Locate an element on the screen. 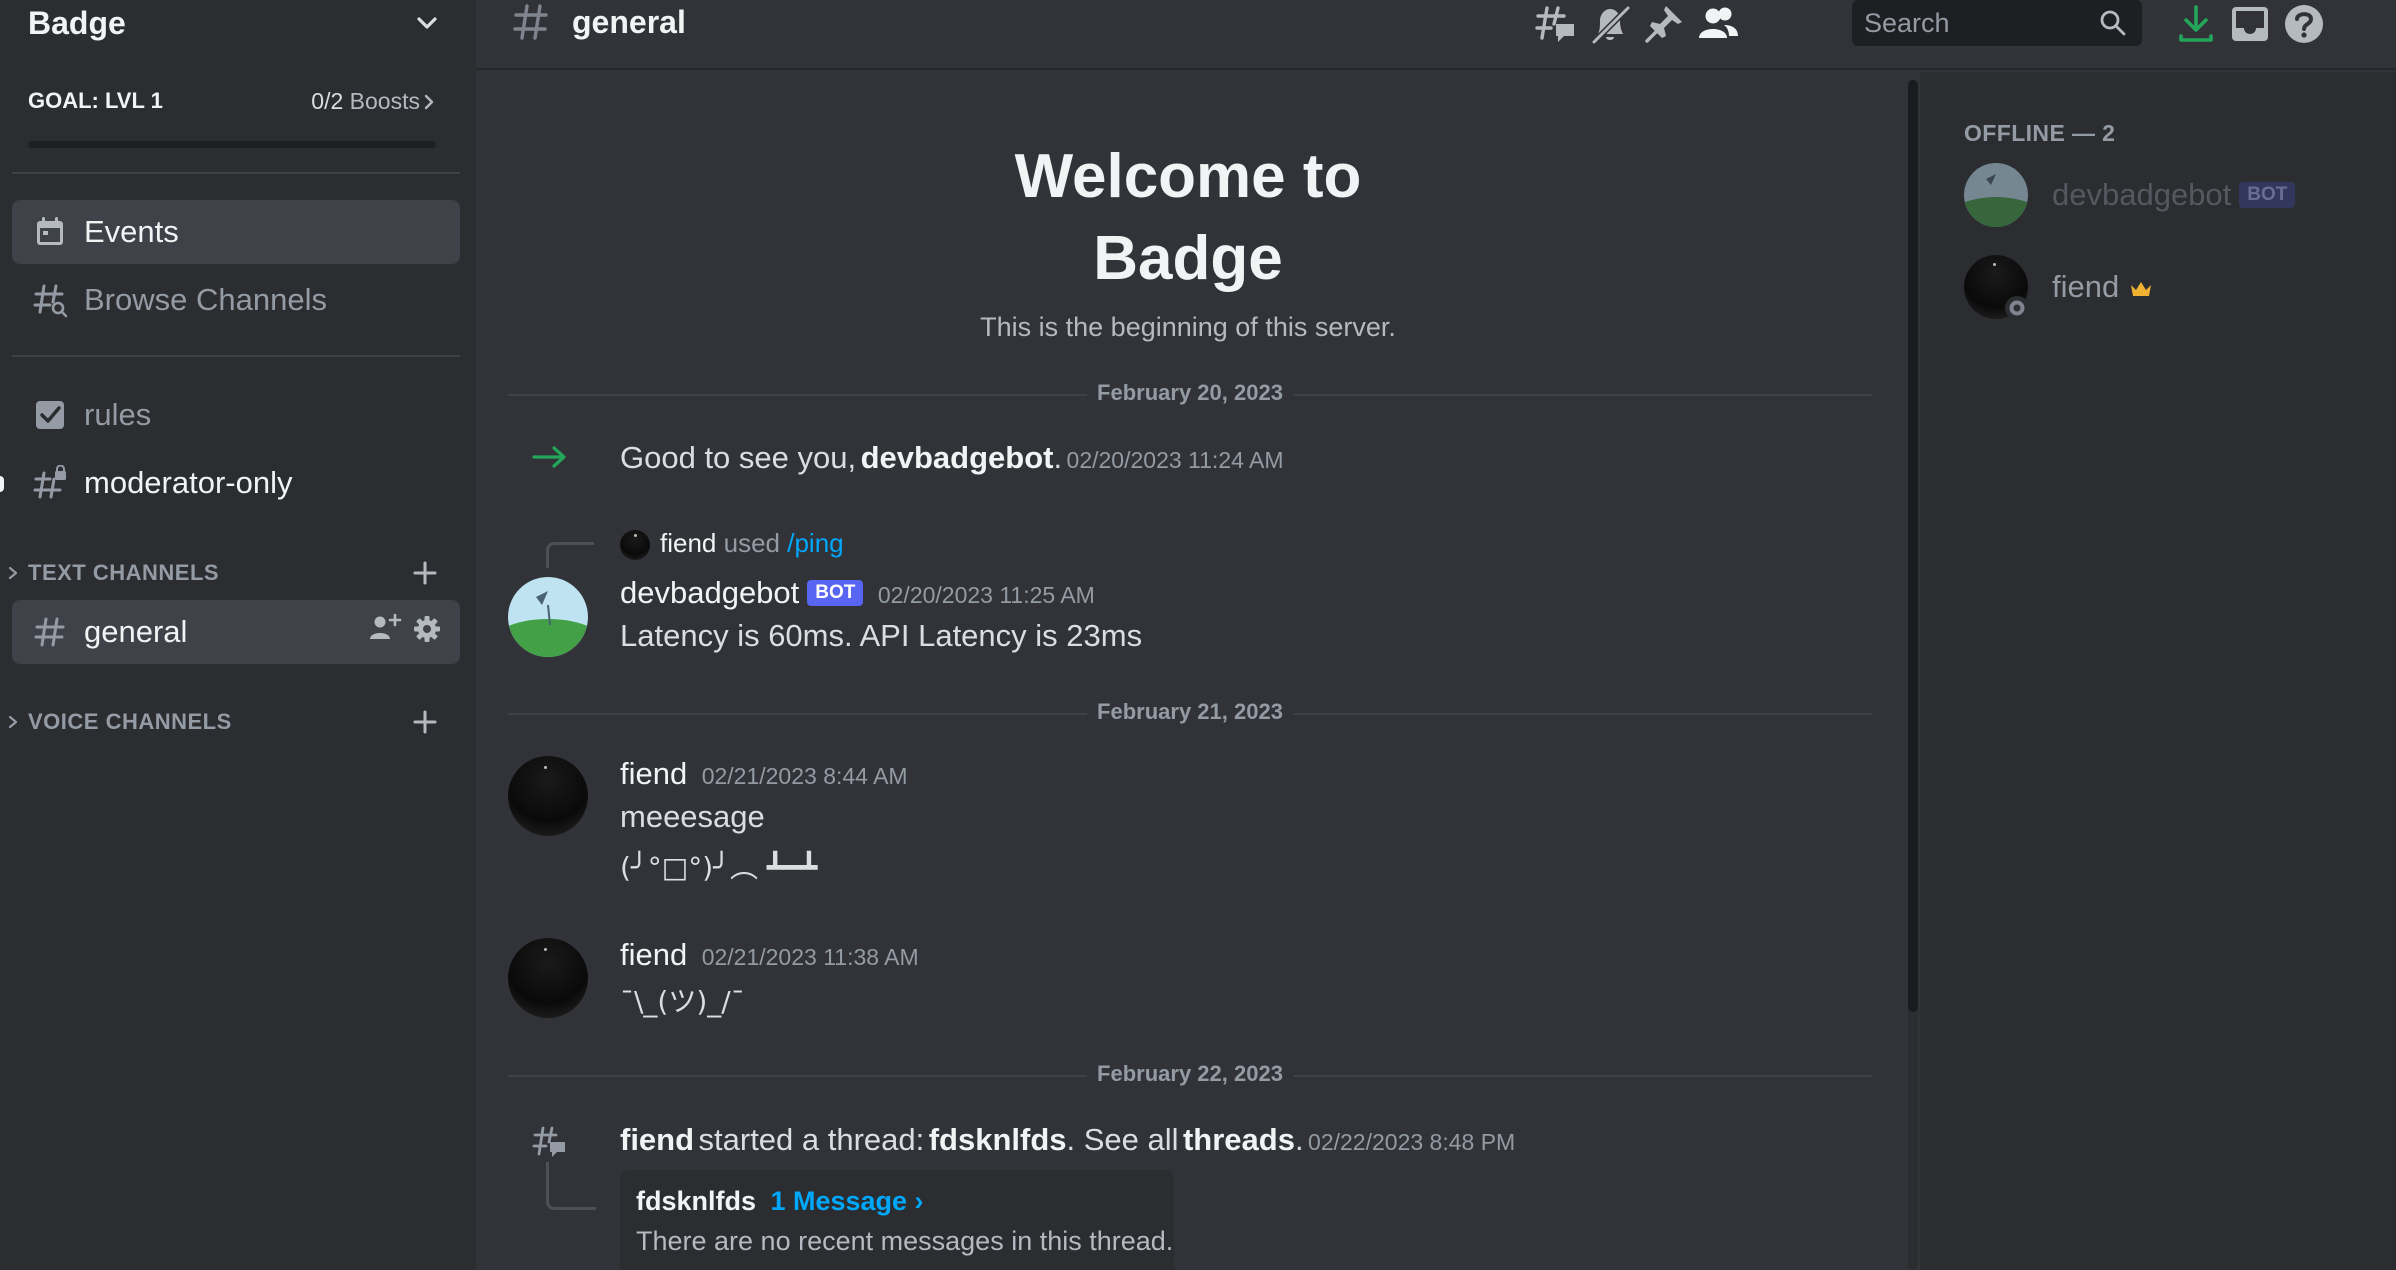 This screenshot has width=2396, height=1270. thread-message-count-link: 1 Message › is located at coordinates (846, 1201).